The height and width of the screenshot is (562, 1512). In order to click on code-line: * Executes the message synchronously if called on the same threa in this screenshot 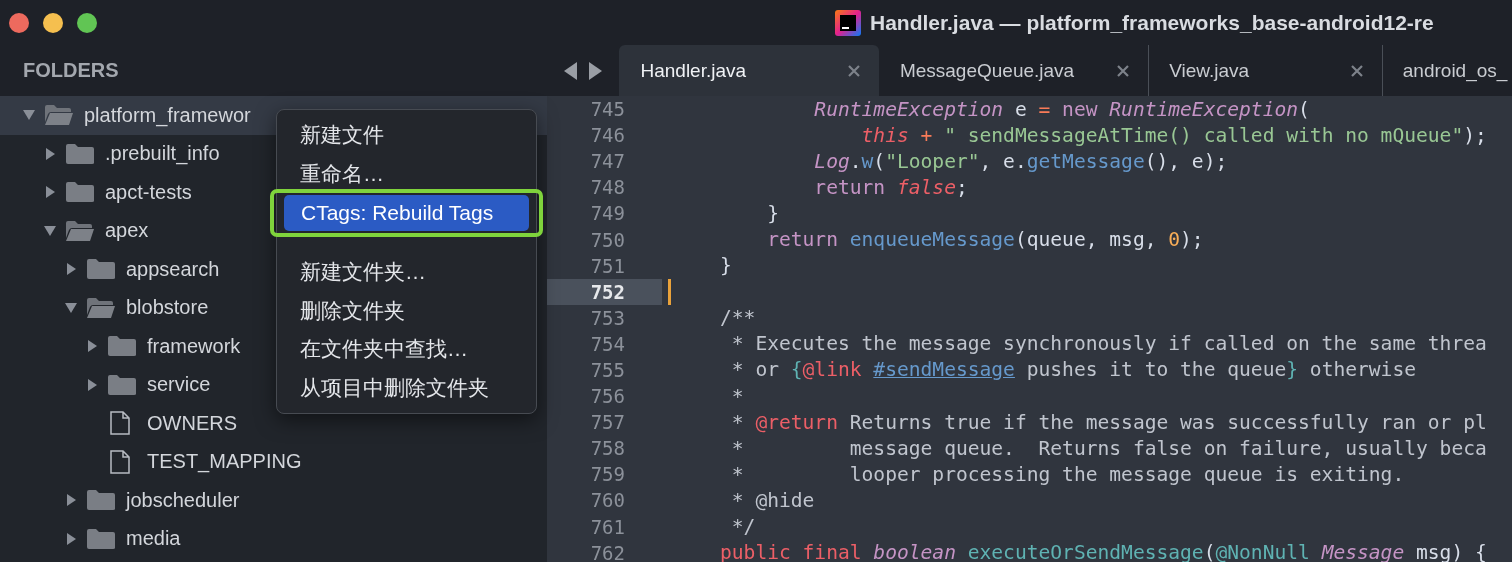, I will do `click(1108, 344)`.